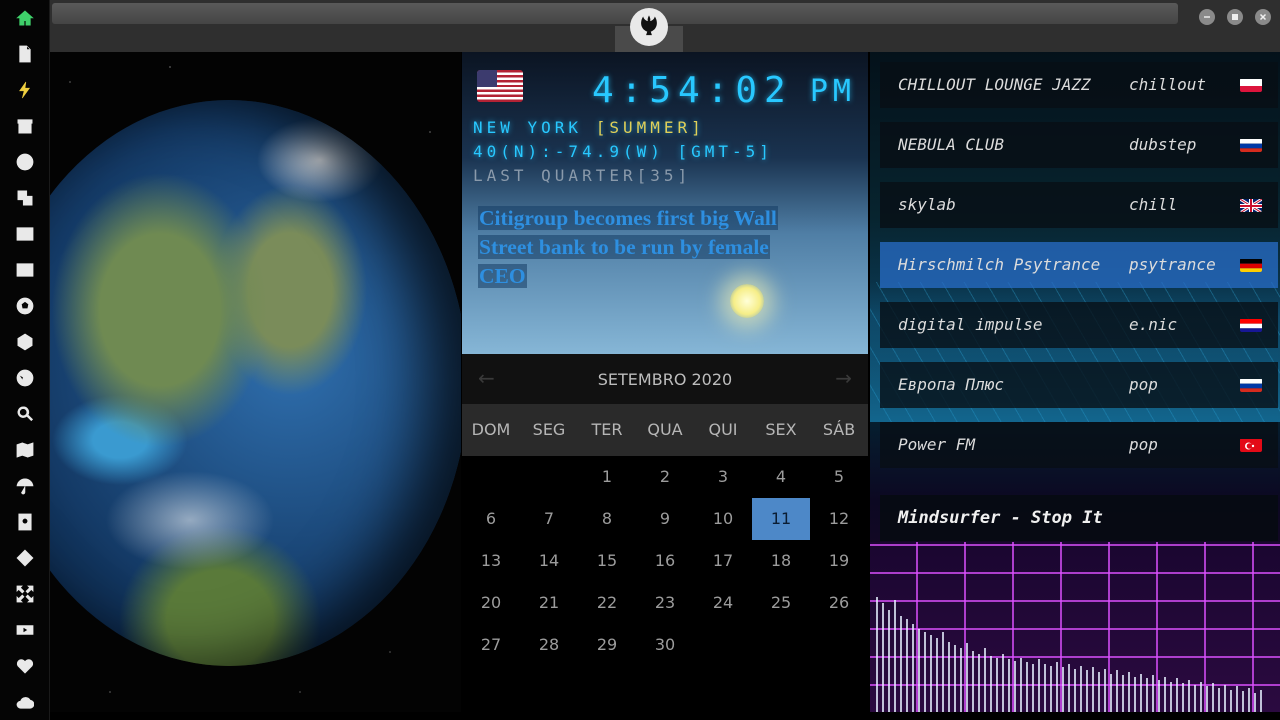  I want to click on weekday-label: QUA, so click(665, 429).